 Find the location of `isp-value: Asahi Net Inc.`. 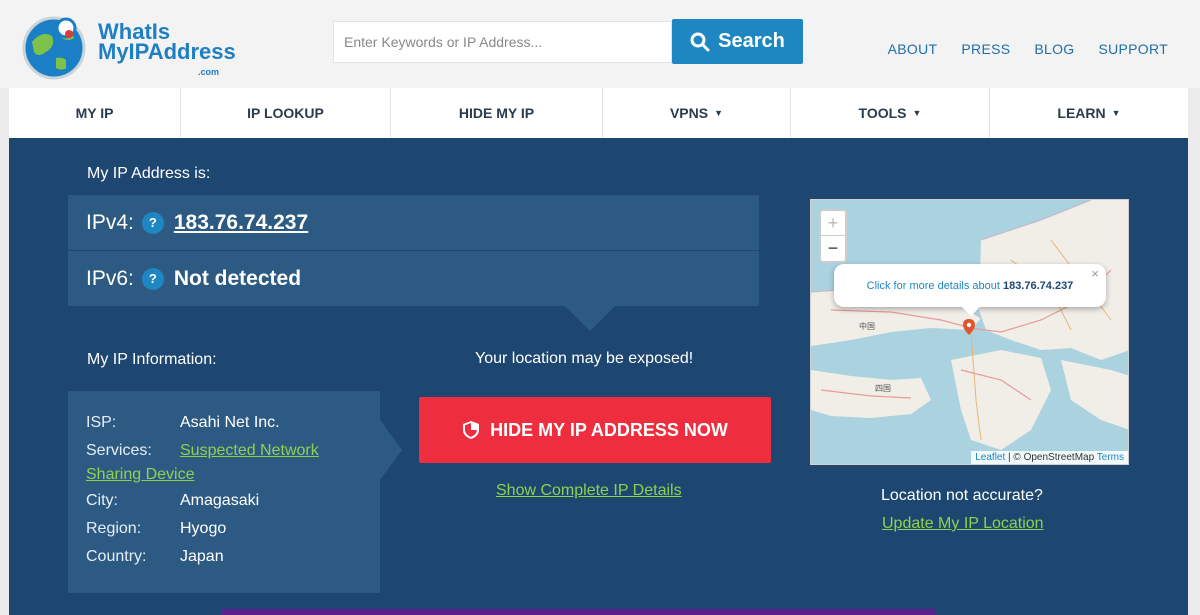

isp-value: Asahi Net Inc. is located at coordinates (230, 422).